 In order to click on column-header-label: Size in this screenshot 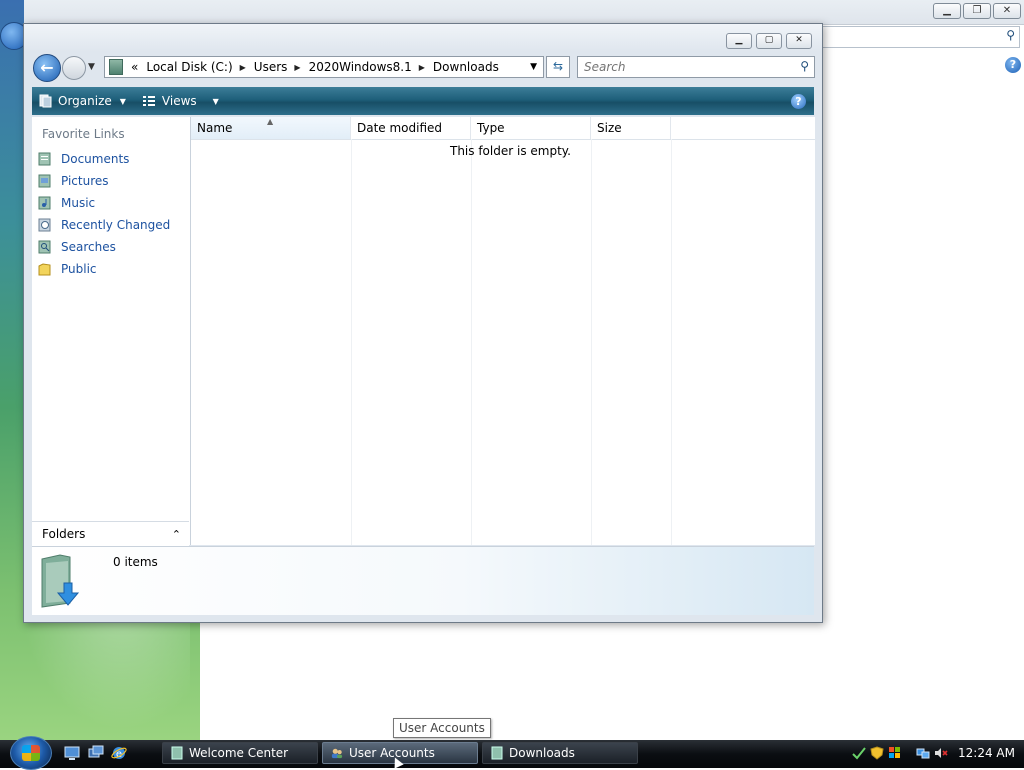, I will do `click(609, 128)`.